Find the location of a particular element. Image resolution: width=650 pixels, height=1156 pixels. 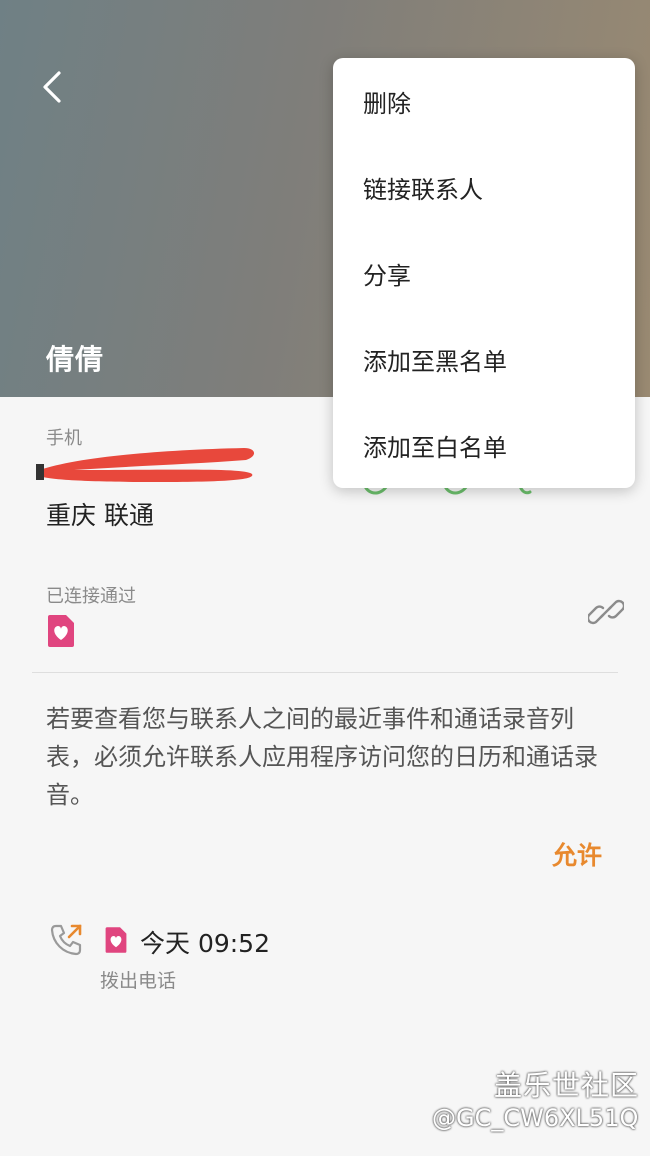

contact-name: 倩倩 is located at coordinates (75, 359).